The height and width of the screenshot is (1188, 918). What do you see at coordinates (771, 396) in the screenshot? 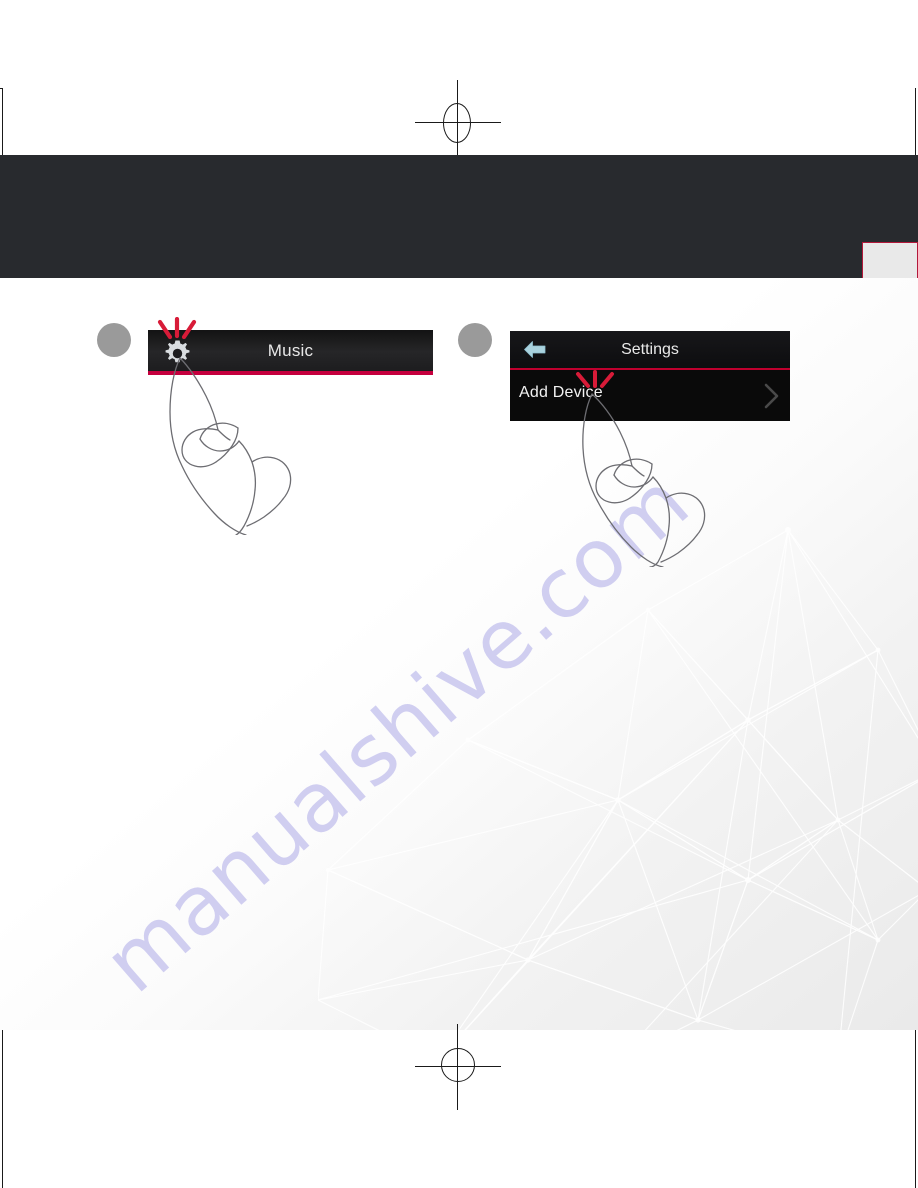
I see `chevron-right-icon` at bounding box center [771, 396].